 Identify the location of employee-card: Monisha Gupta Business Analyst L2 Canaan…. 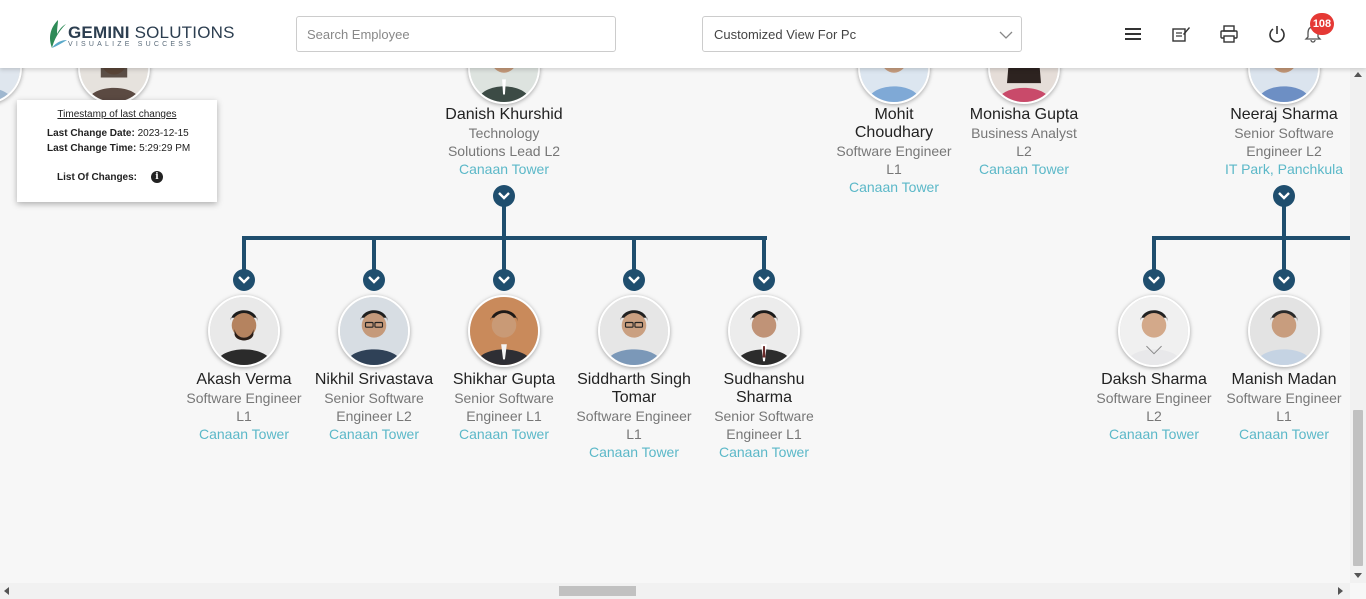
(1024, 142).